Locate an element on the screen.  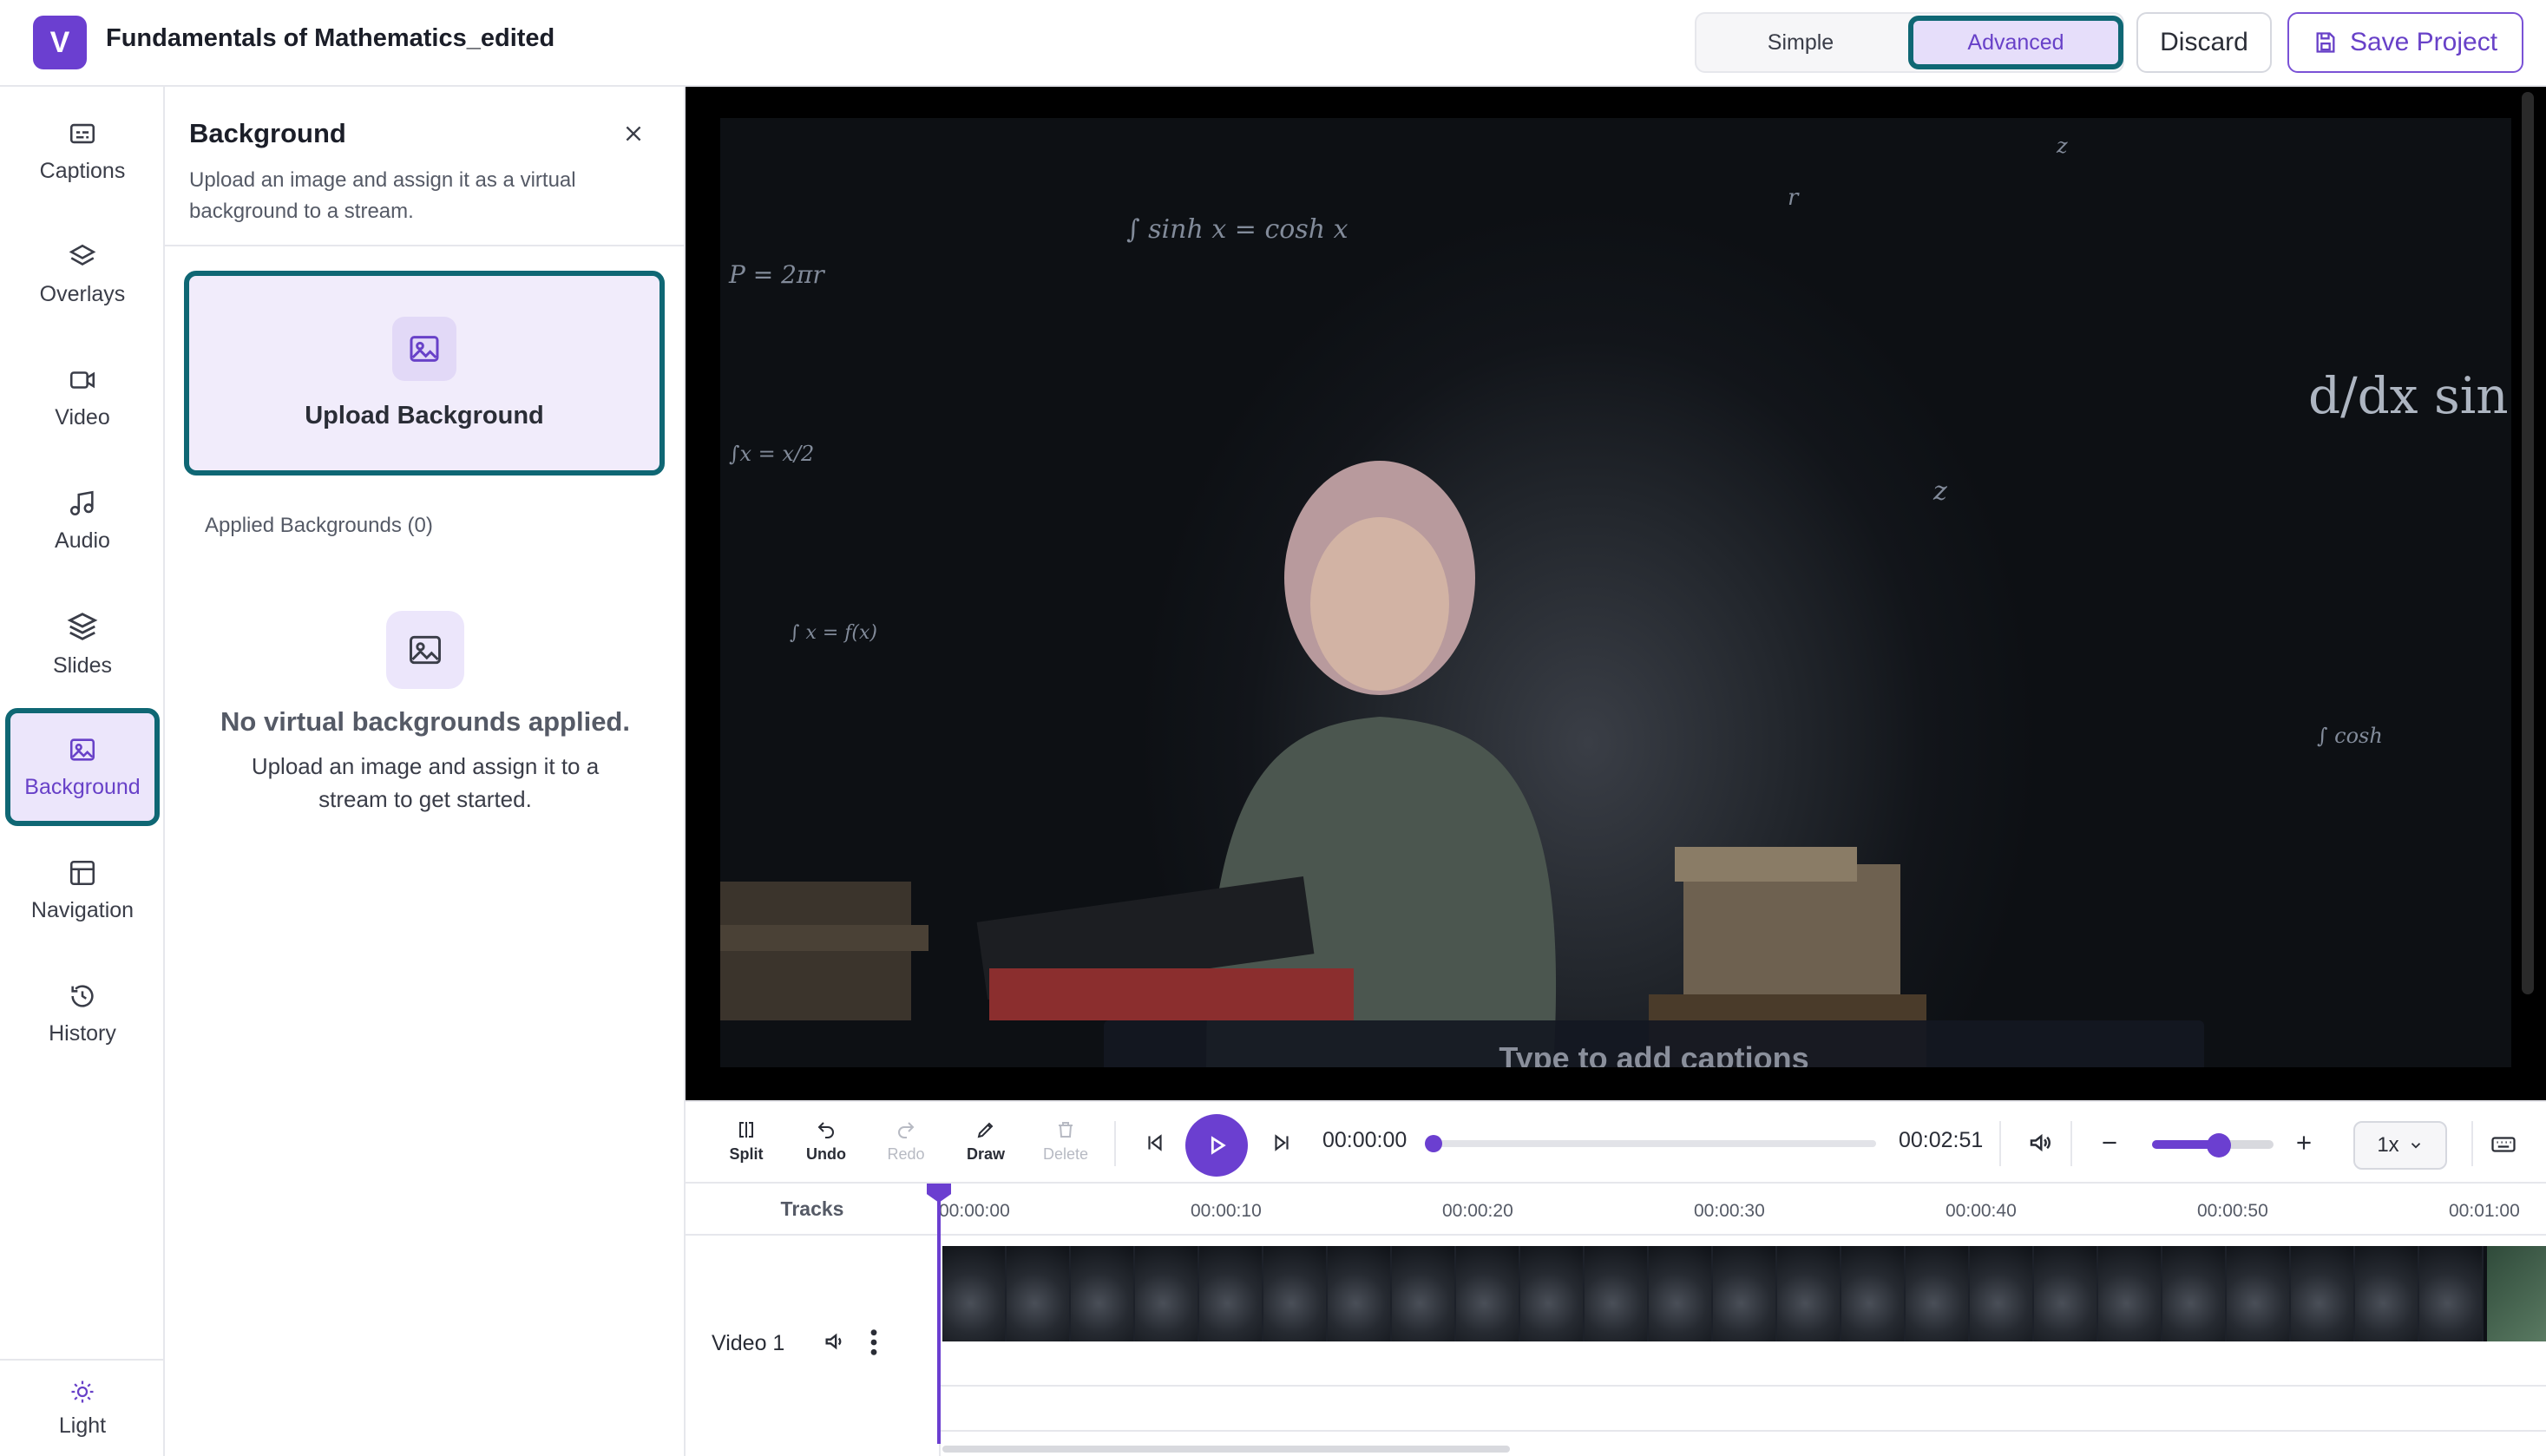
video-clip is located at coordinates (1714, 1293).